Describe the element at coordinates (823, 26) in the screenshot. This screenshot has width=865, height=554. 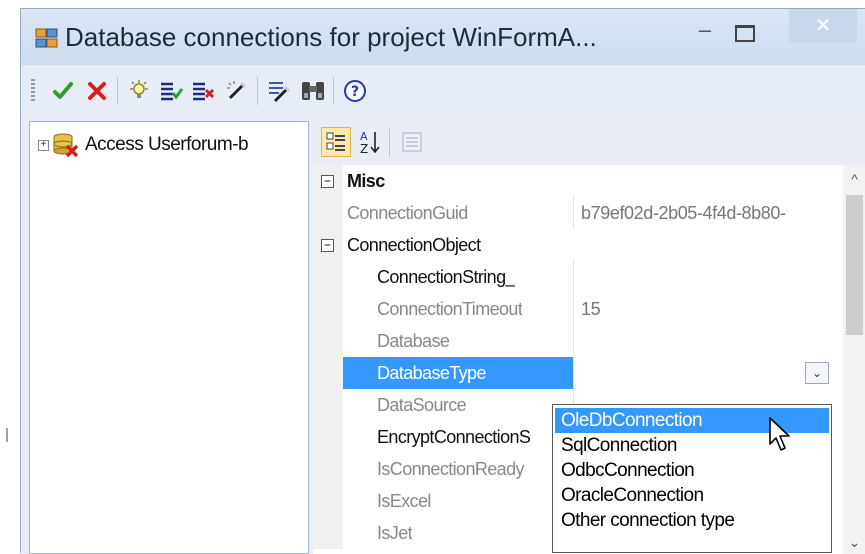
I see `close-button: ✕` at that location.